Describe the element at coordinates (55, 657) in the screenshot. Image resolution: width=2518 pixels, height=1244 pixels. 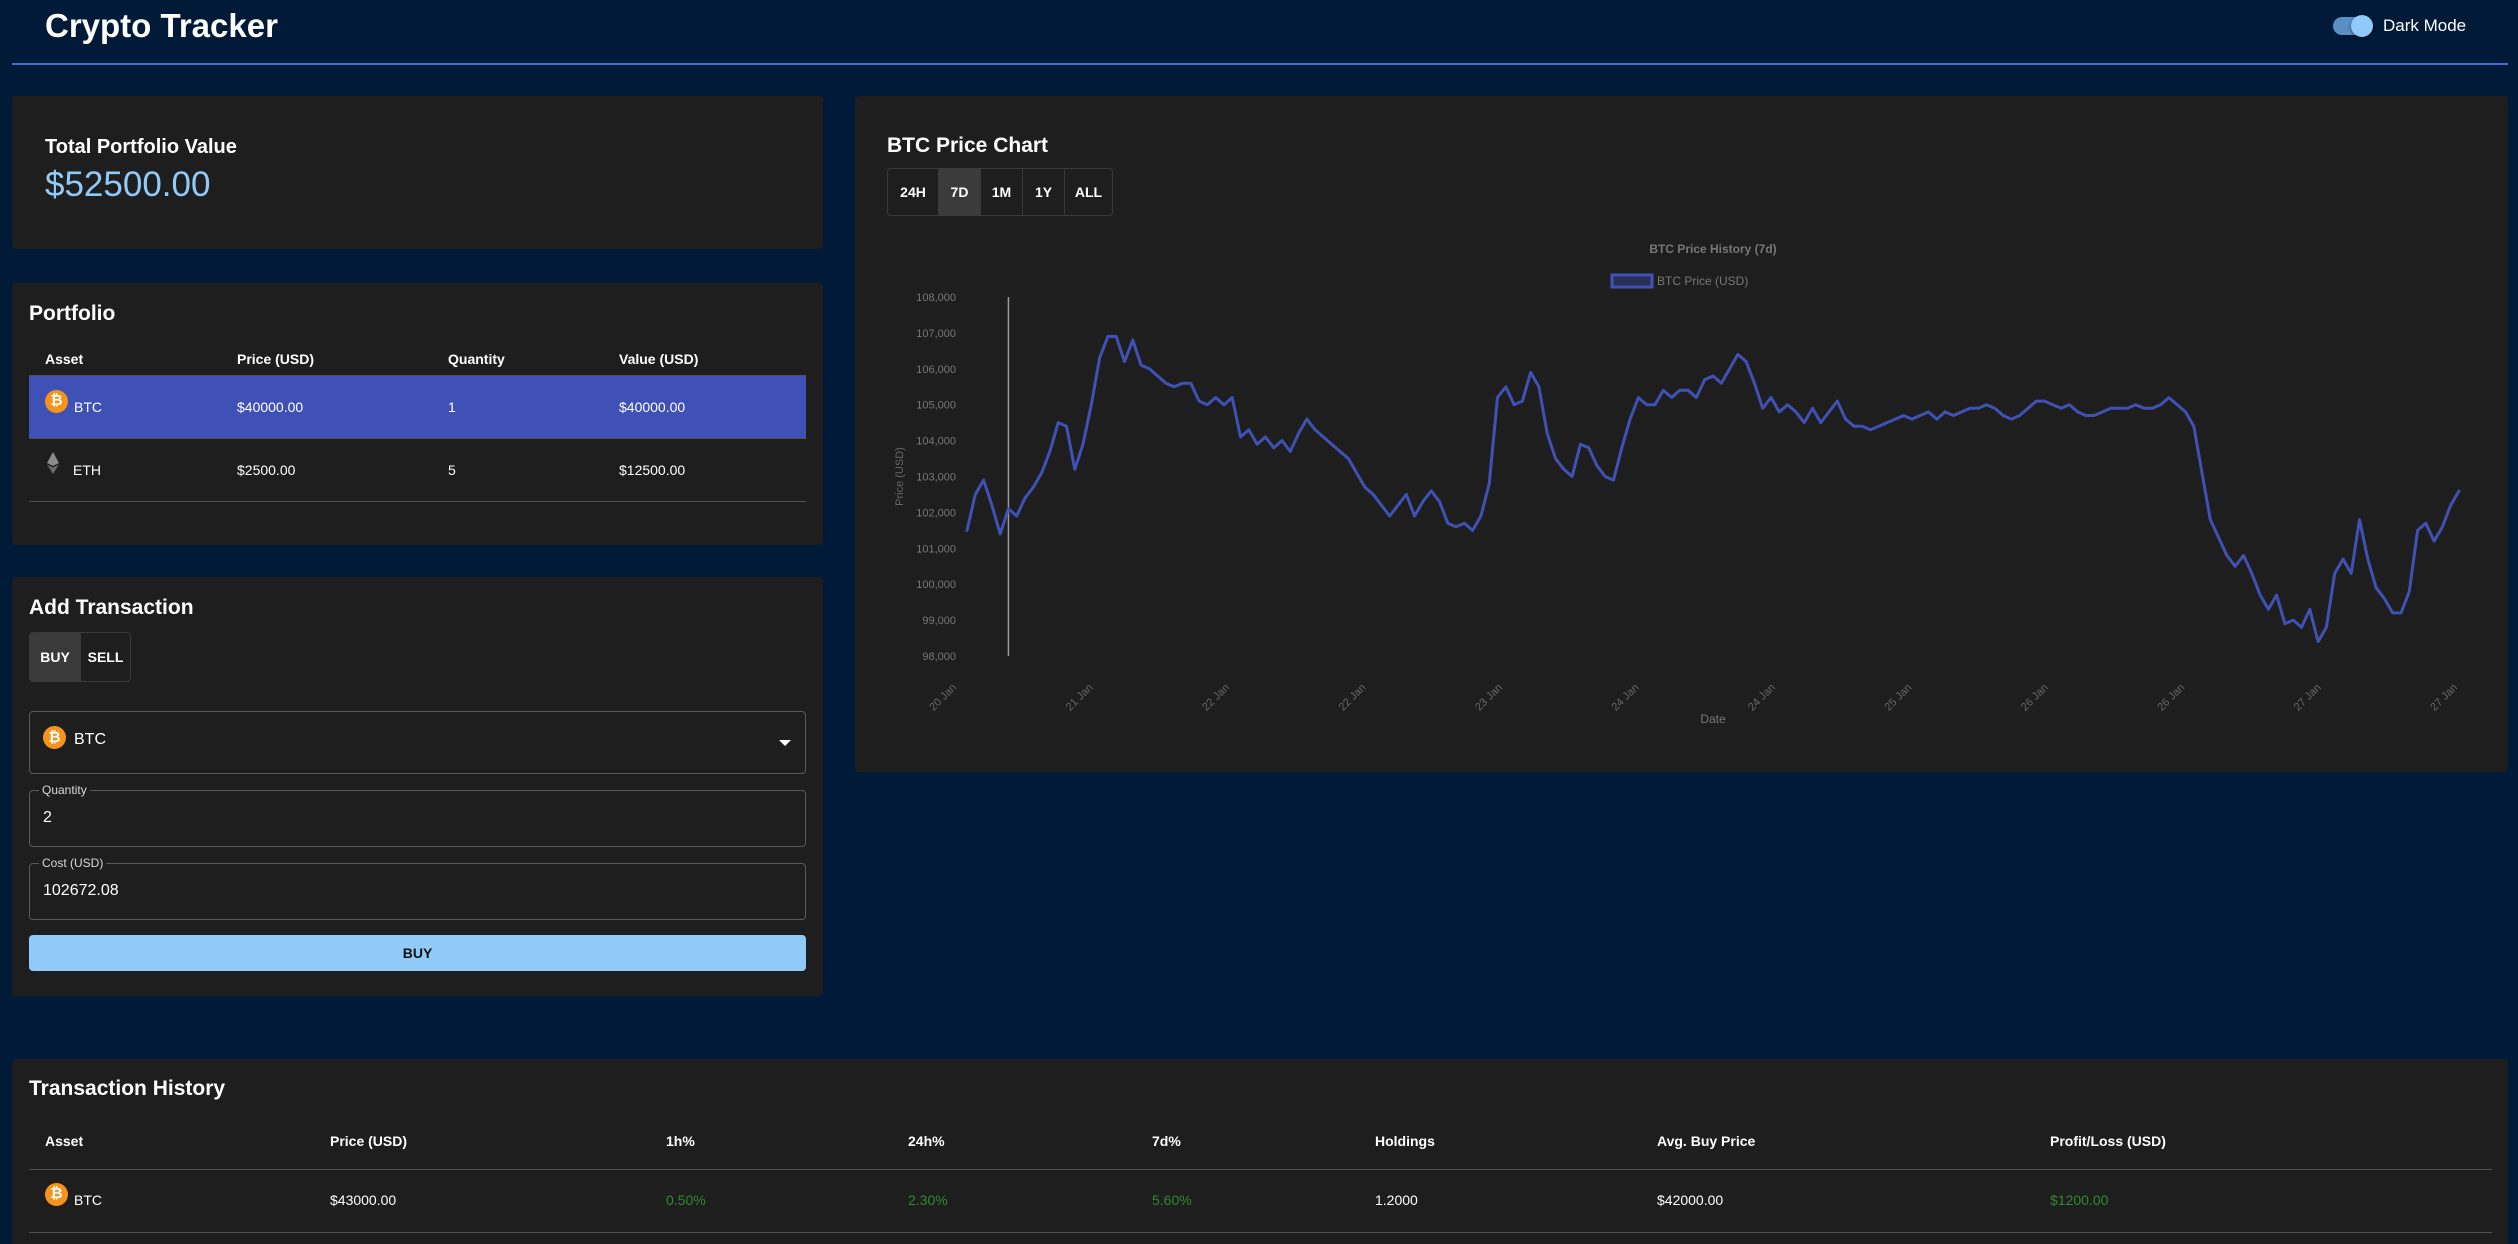
I see `buy-toggle-button: BUY` at that location.